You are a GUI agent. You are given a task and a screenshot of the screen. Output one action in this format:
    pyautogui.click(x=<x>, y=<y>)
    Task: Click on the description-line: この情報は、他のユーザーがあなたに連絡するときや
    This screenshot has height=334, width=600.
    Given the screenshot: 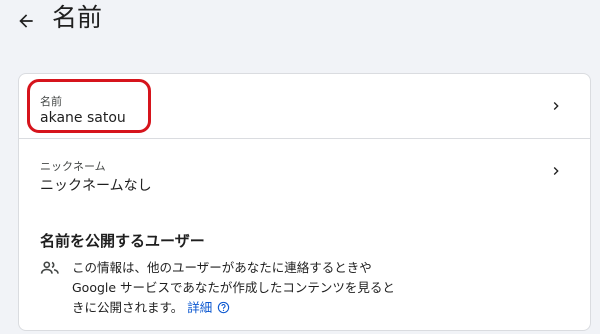 What is the action you would take?
    pyautogui.click(x=222, y=267)
    